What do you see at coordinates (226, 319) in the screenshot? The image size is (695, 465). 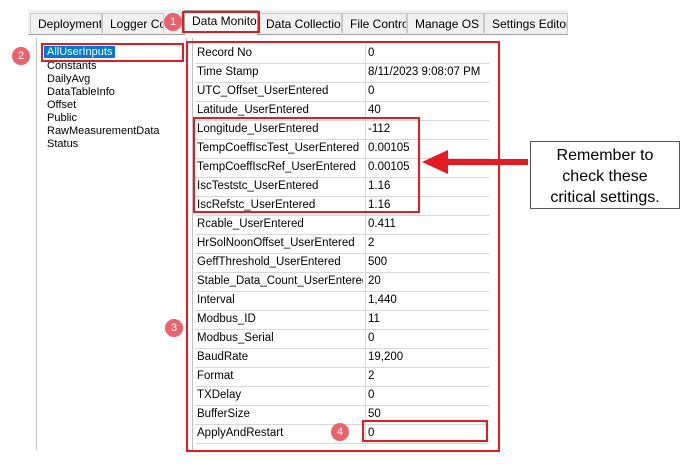 I see `field-name: Modbus_ID` at bounding box center [226, 319].